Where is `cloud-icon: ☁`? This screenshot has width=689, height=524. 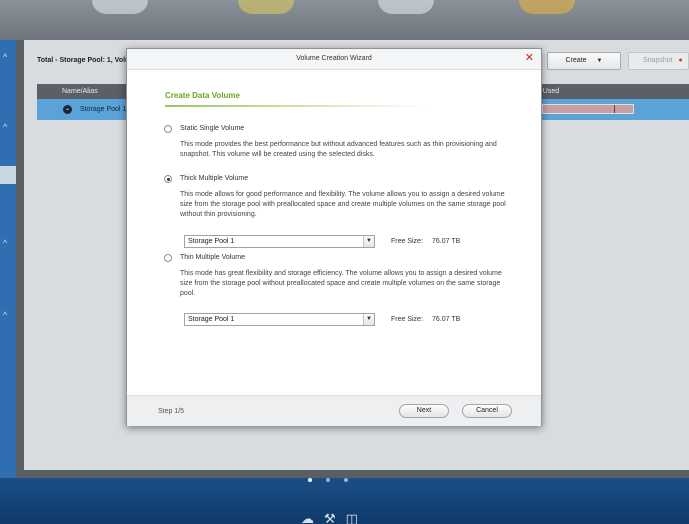
cloud-icon: ☁ is located at coordinates (307, 517).